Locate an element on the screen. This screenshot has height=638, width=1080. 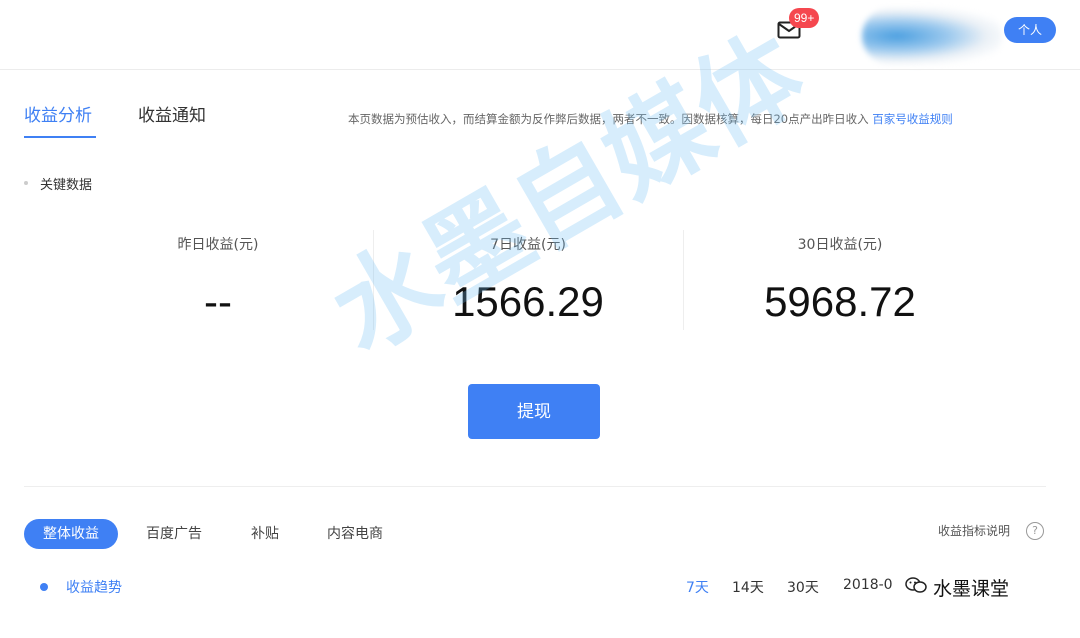
subtab-overall-revenue: 整体收益 is located at coordinates (71, 534).